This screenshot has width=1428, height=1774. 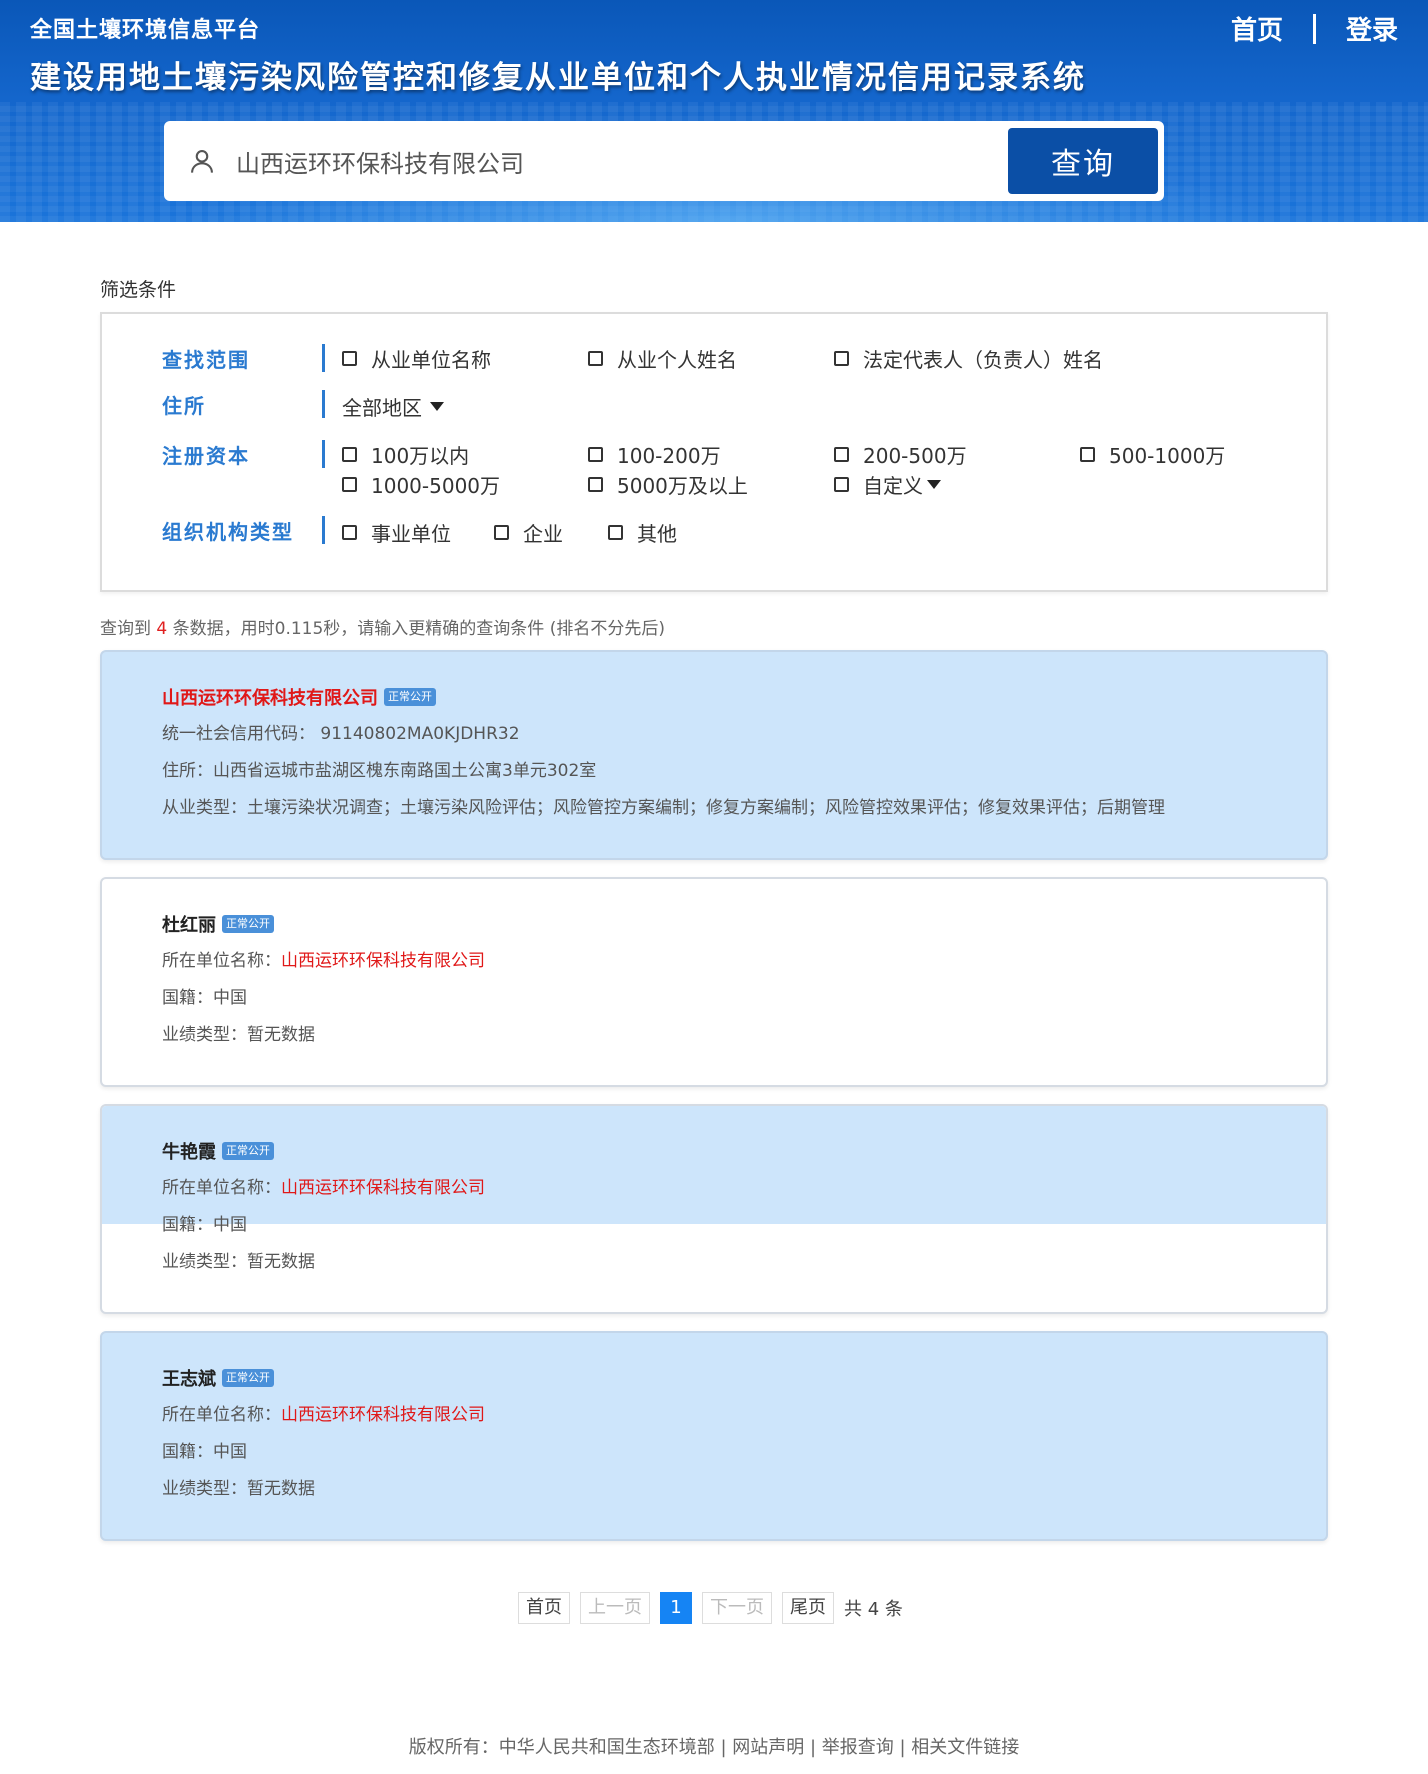 I want to click on person-name-link: 牛艳霞, so click(x=189, y=1151).